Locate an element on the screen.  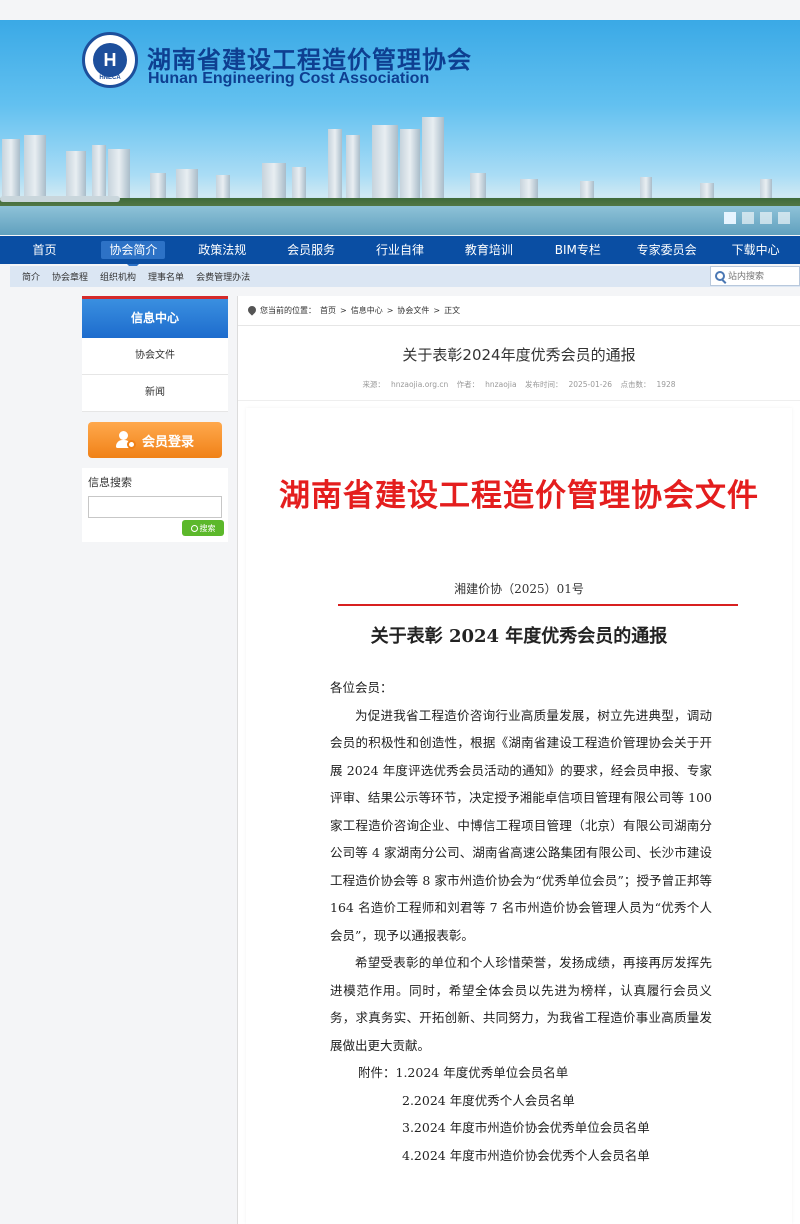
banner-slide-dots is located at coordinates (757, 218).